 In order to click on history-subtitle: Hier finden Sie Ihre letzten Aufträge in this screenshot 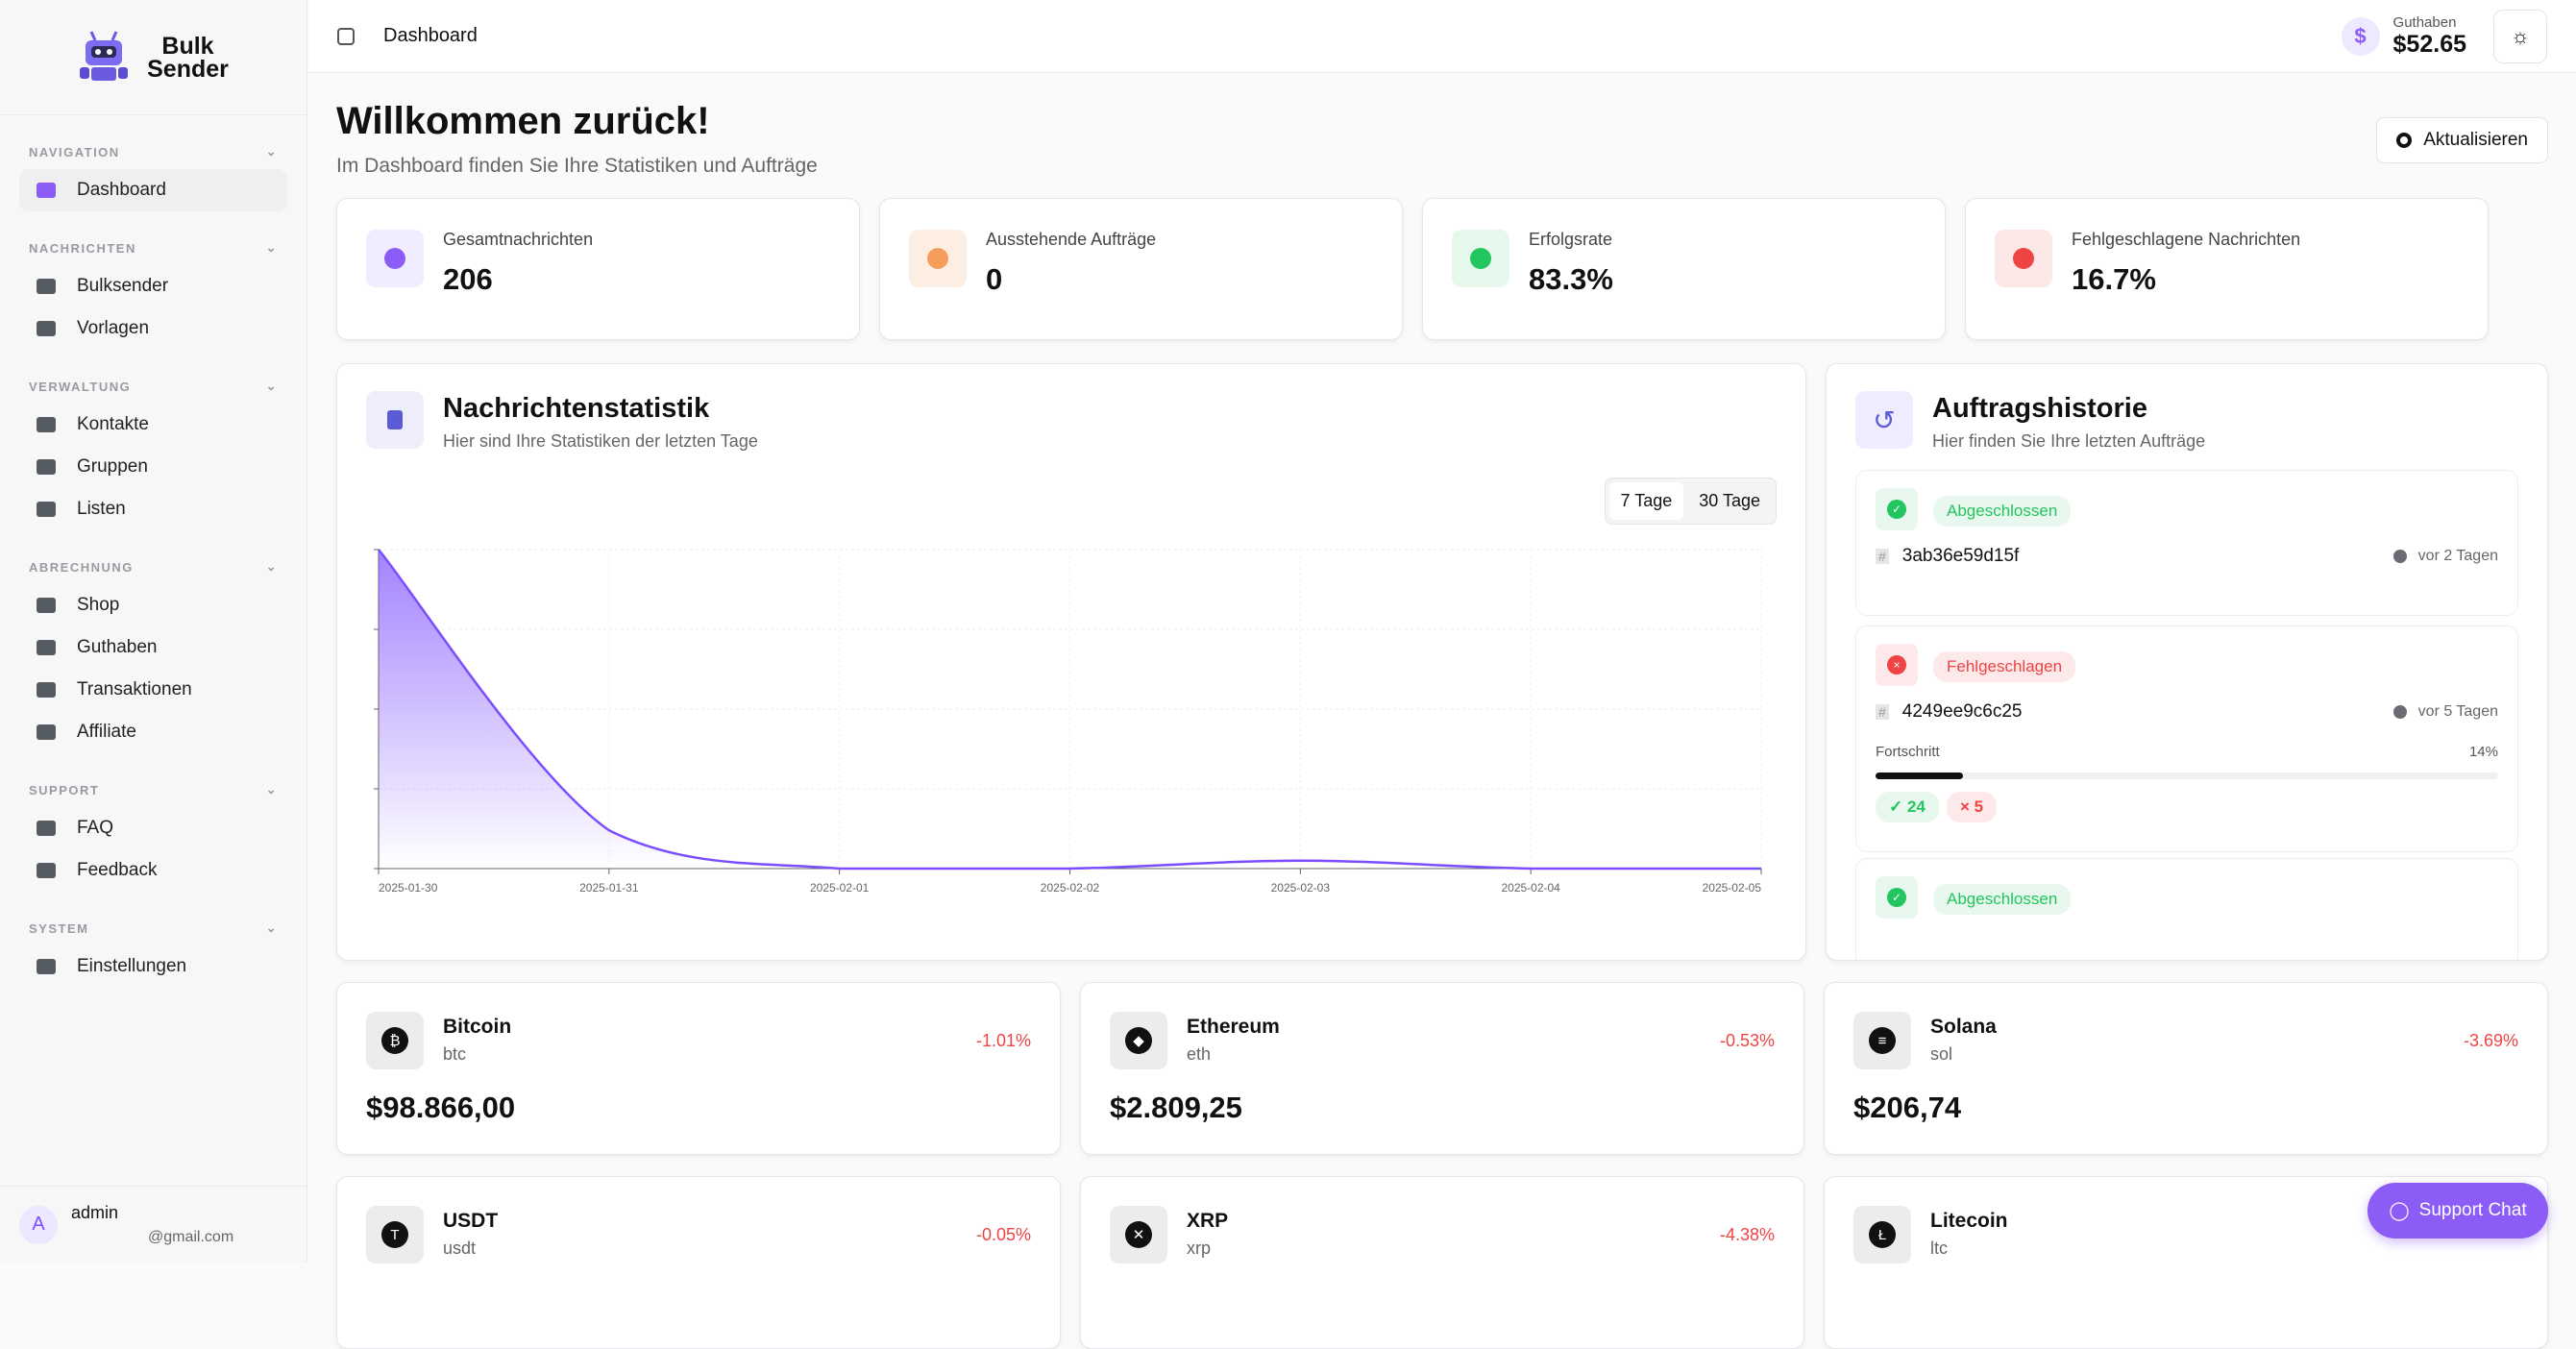, I will do `click(2069, 441)`.